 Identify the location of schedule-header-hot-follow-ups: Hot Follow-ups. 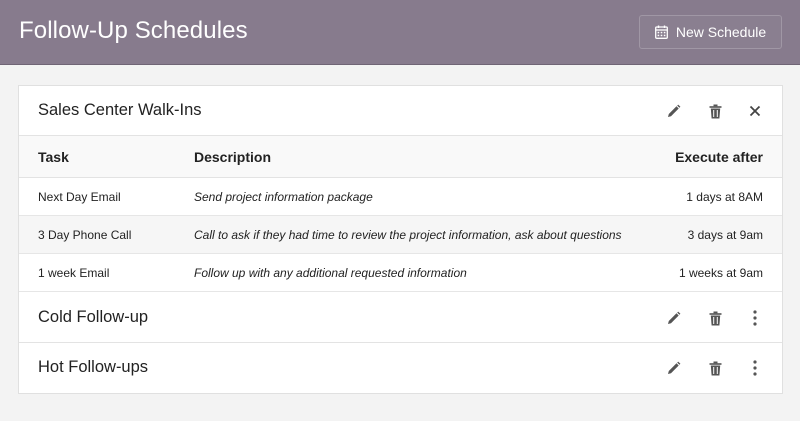
(400, 368).